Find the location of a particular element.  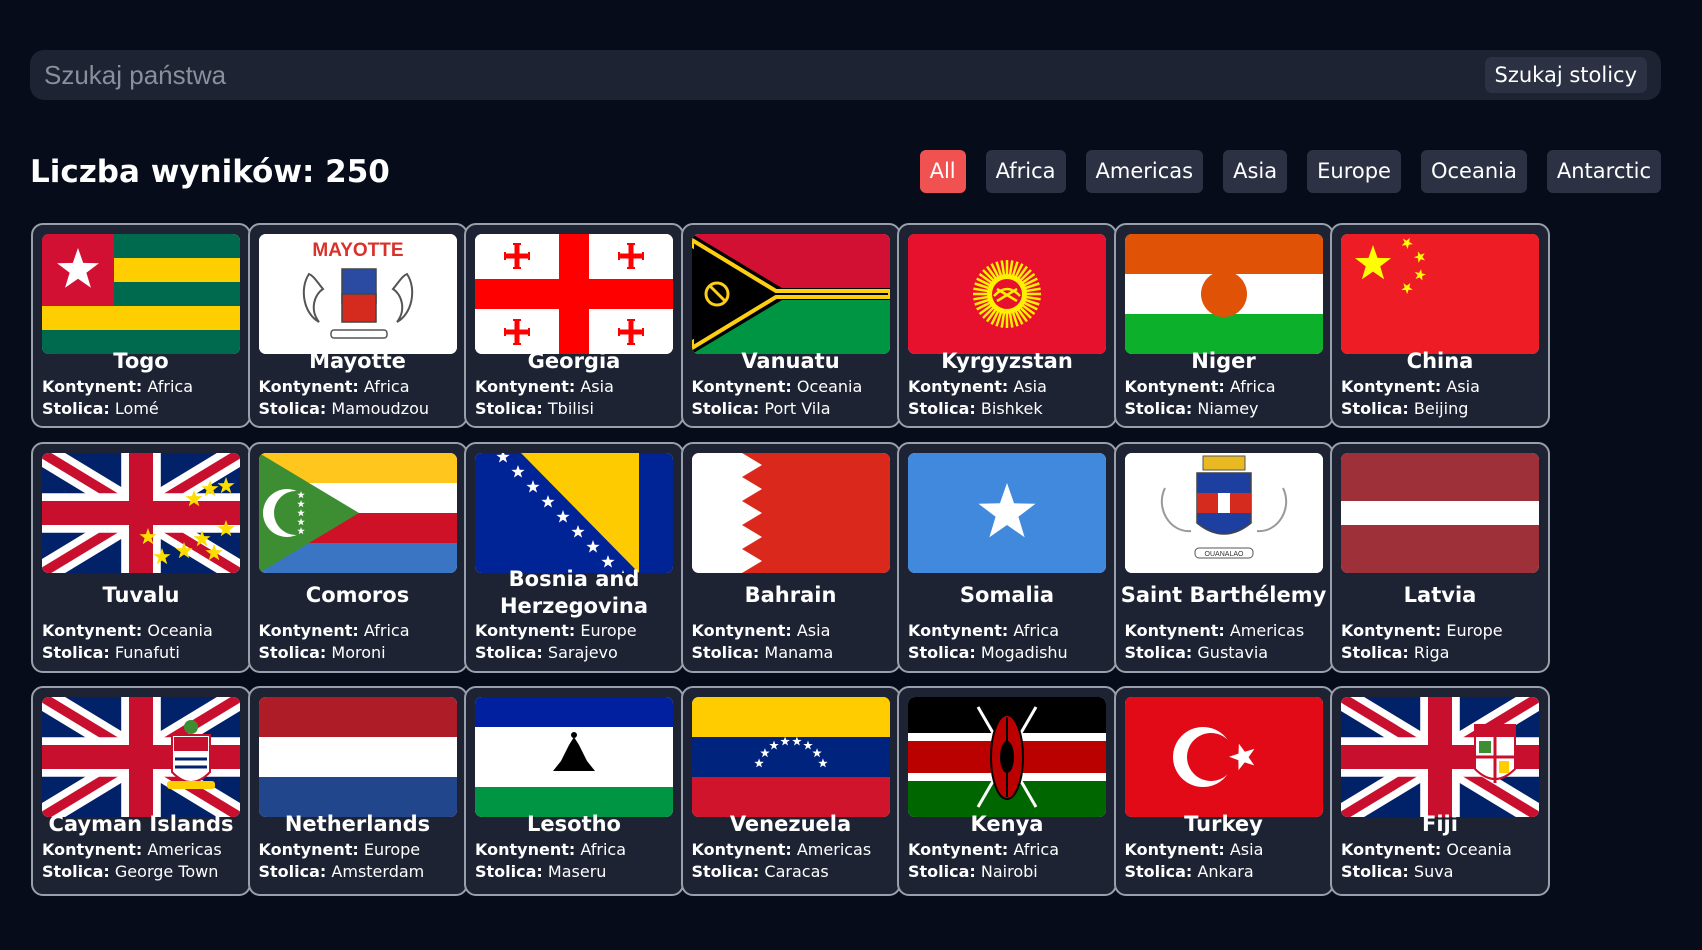

country-card: Togo Kontynent: Africa Stolica: Lomé is located at coordinates (141, 325).